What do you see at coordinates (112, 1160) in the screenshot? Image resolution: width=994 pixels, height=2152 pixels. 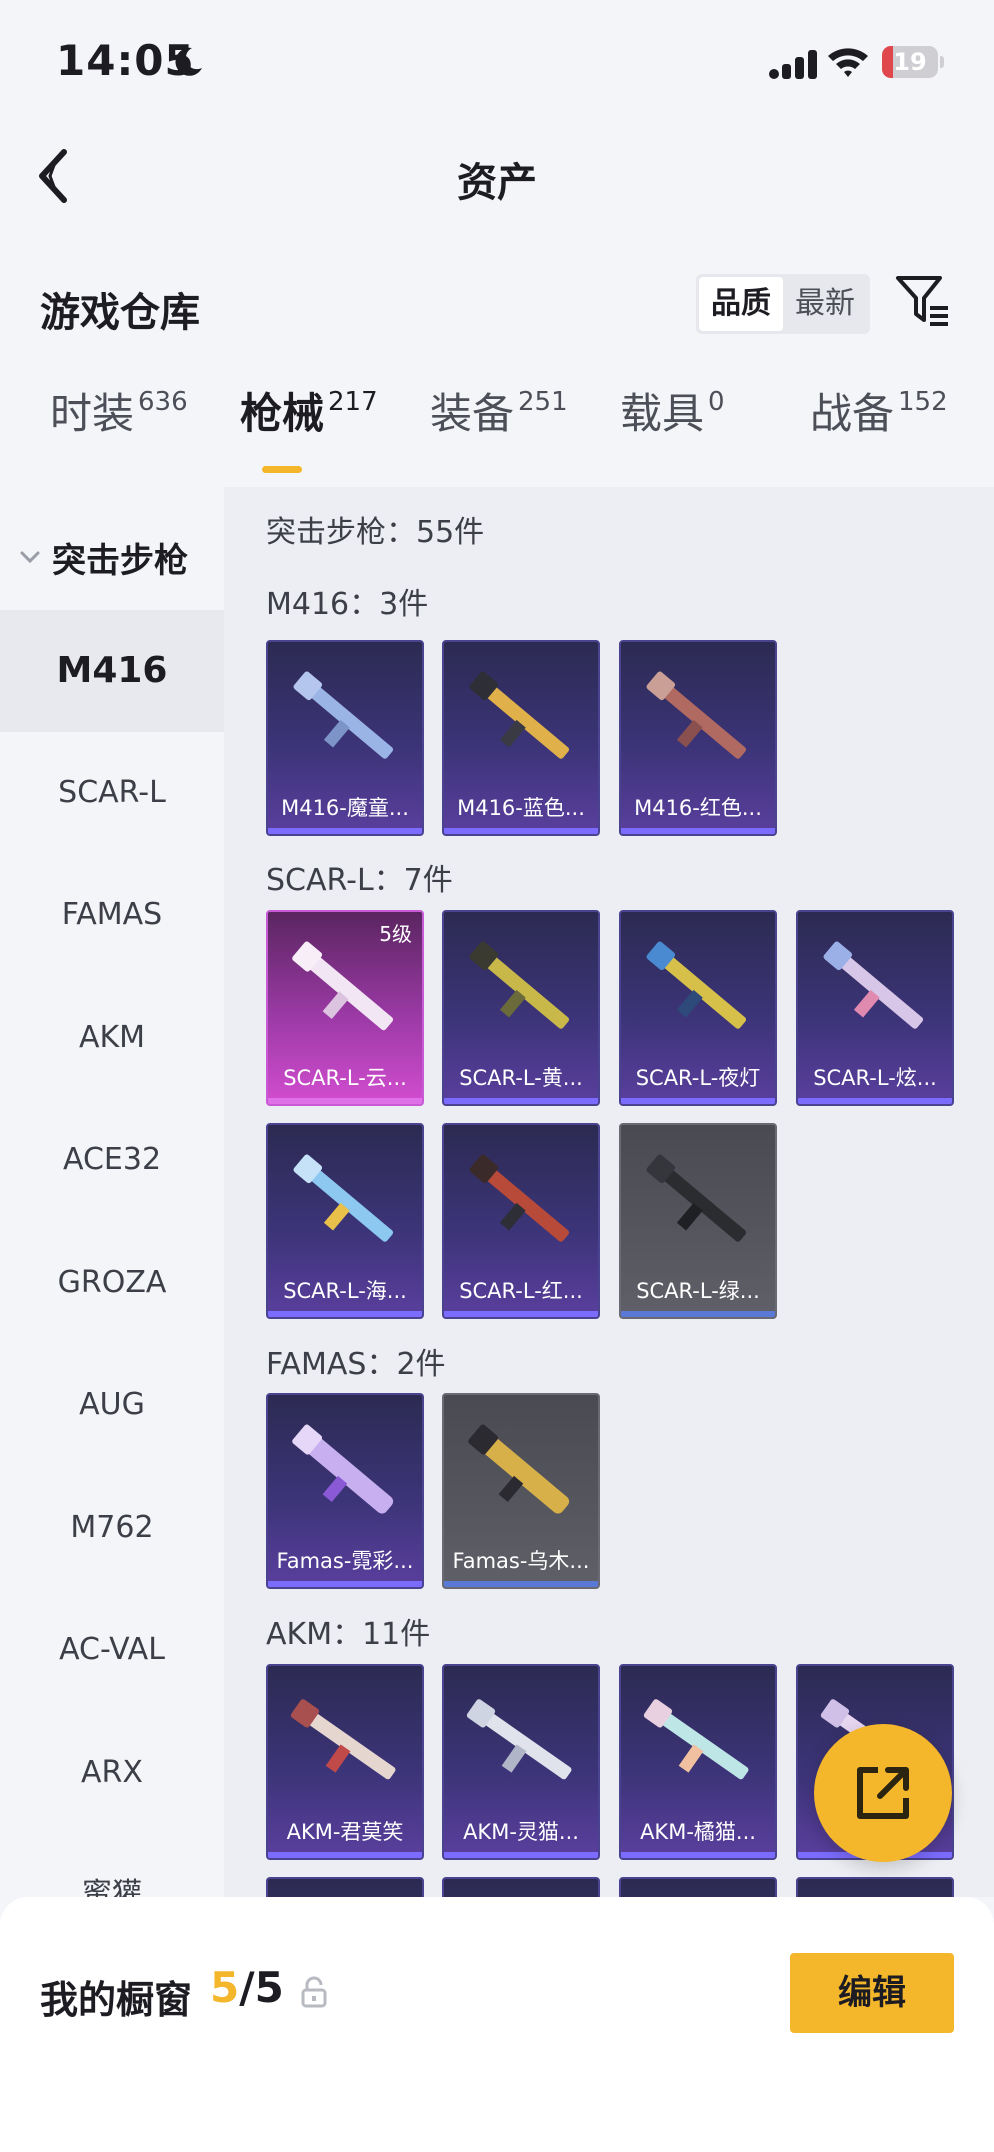 I see `sidebar-item-ace32: ACE32` at bounding box center [112, 1160].